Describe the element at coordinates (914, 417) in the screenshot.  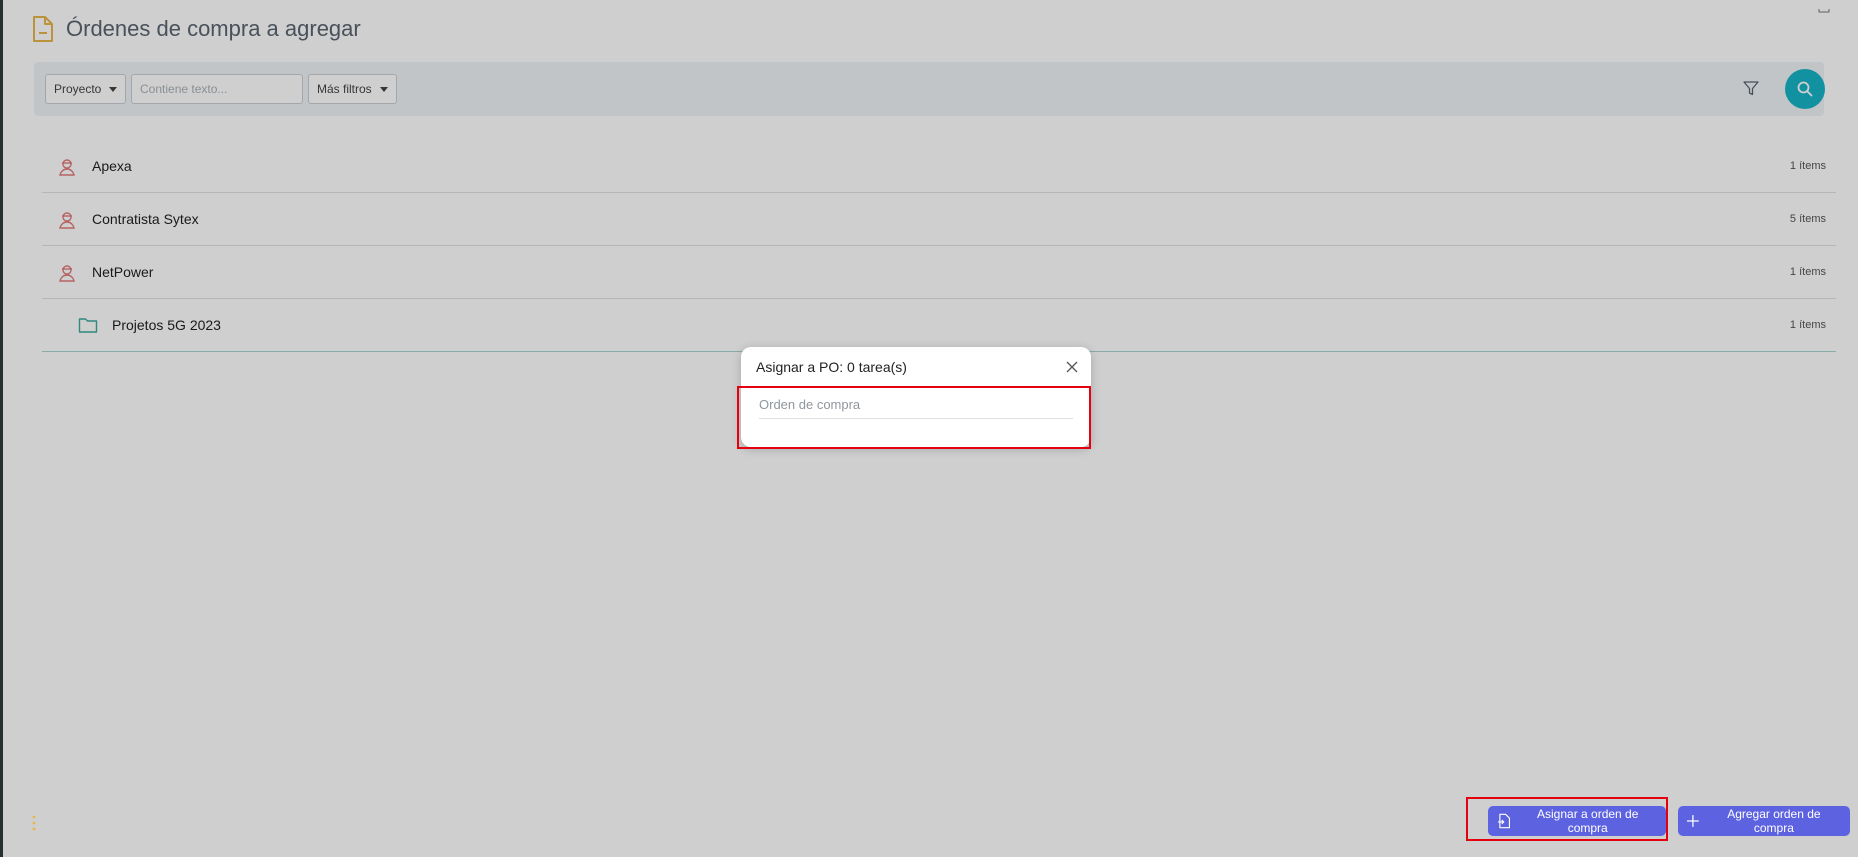
I see `highlight-box-dialog-input` at that location.